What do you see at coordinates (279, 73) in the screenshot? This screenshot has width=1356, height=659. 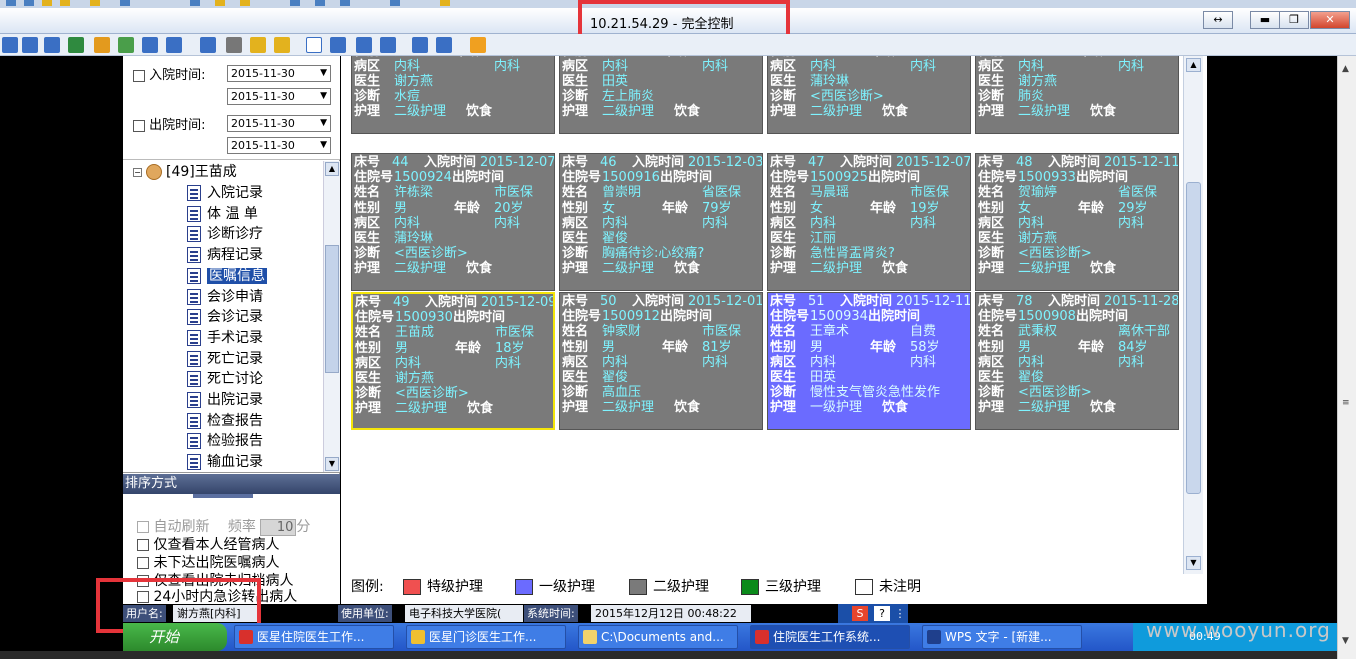 I see `admit-from-select: 2015-11-30 ▼` at bounding box center [279, 73].